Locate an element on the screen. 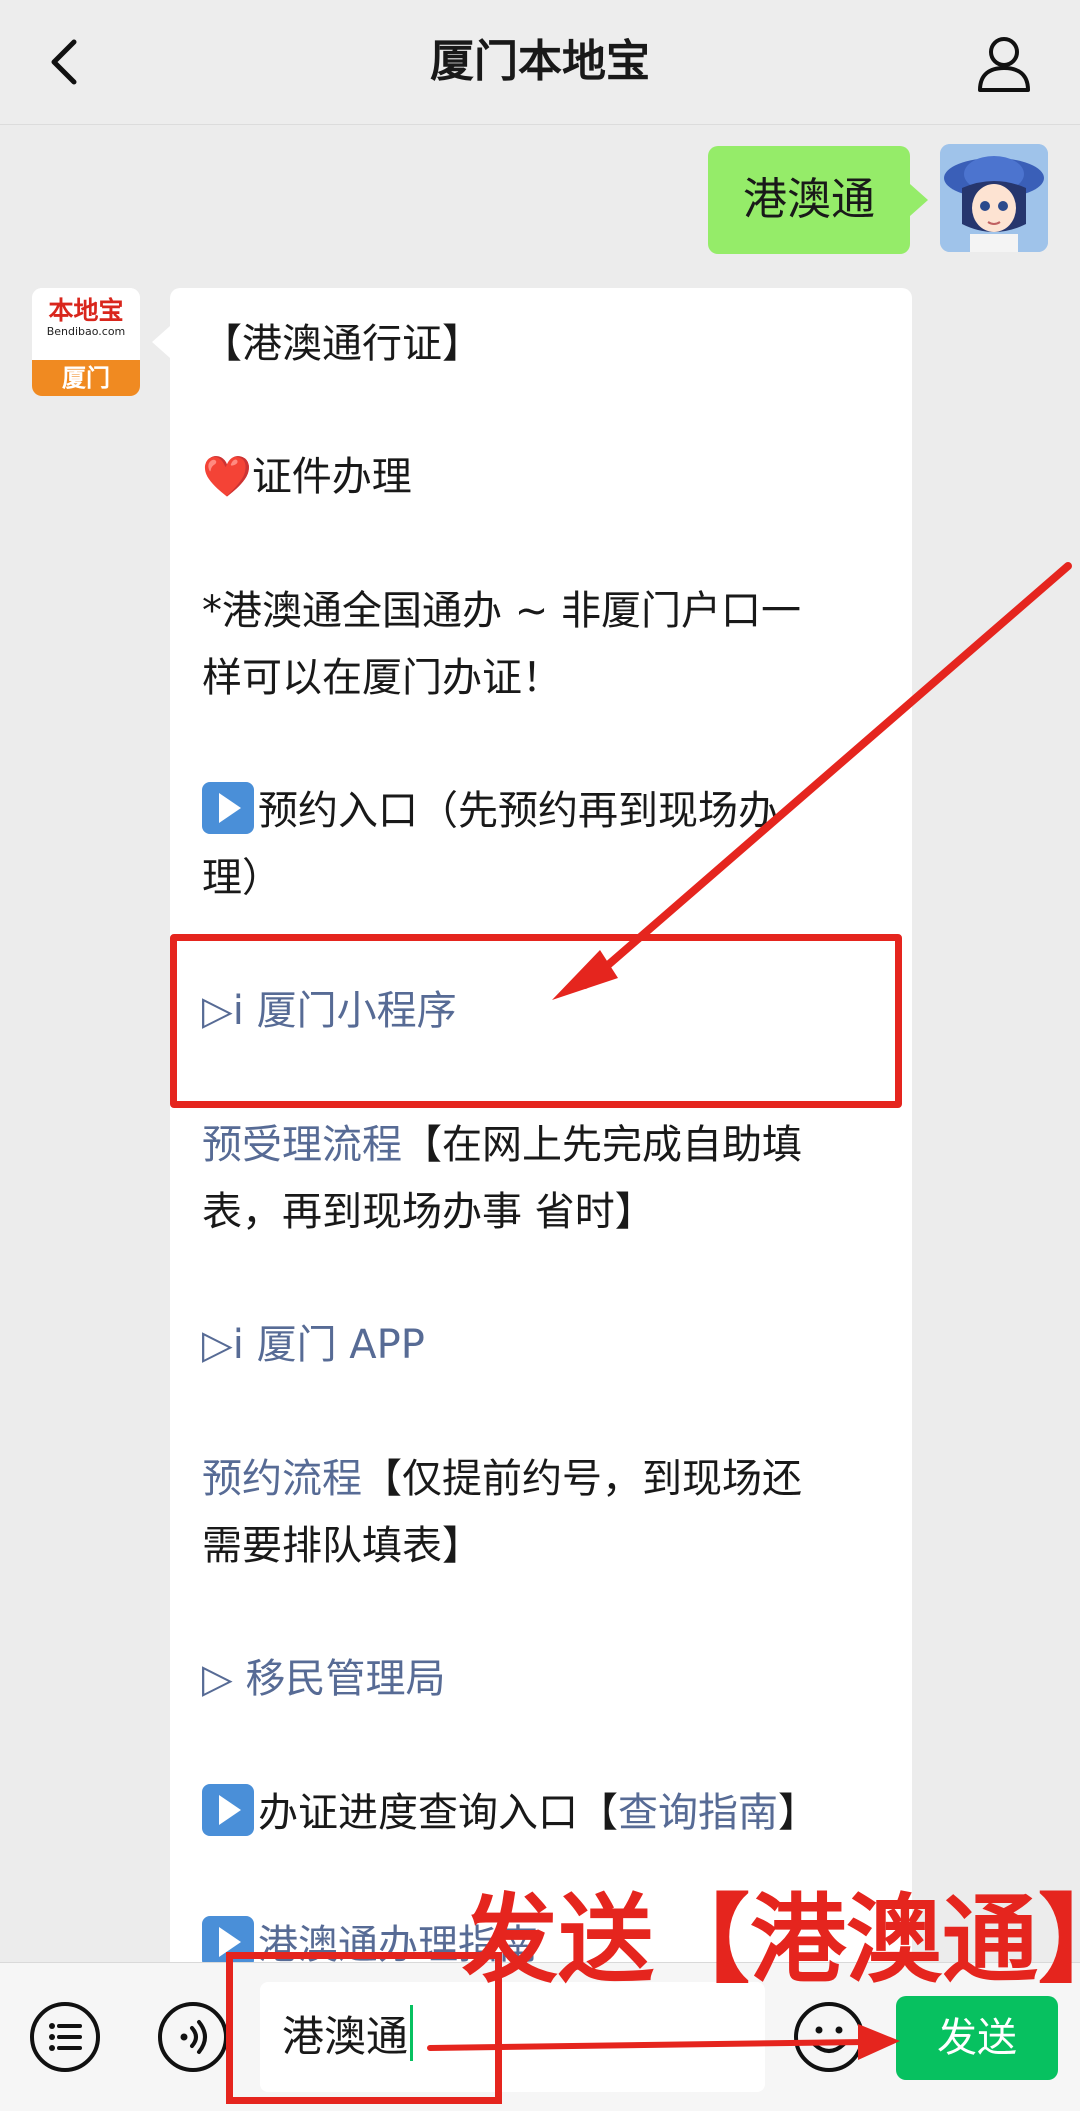 The height and width of the screenshot is (2111, 1080). emoji-icon is located at coordinates (829, 2037).